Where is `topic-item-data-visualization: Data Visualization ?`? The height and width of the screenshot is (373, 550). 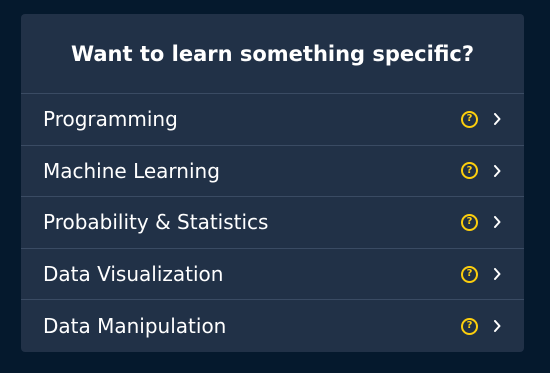 topic-item-data-visualization: Data Visualization ? is located at coordinates (272, 275).